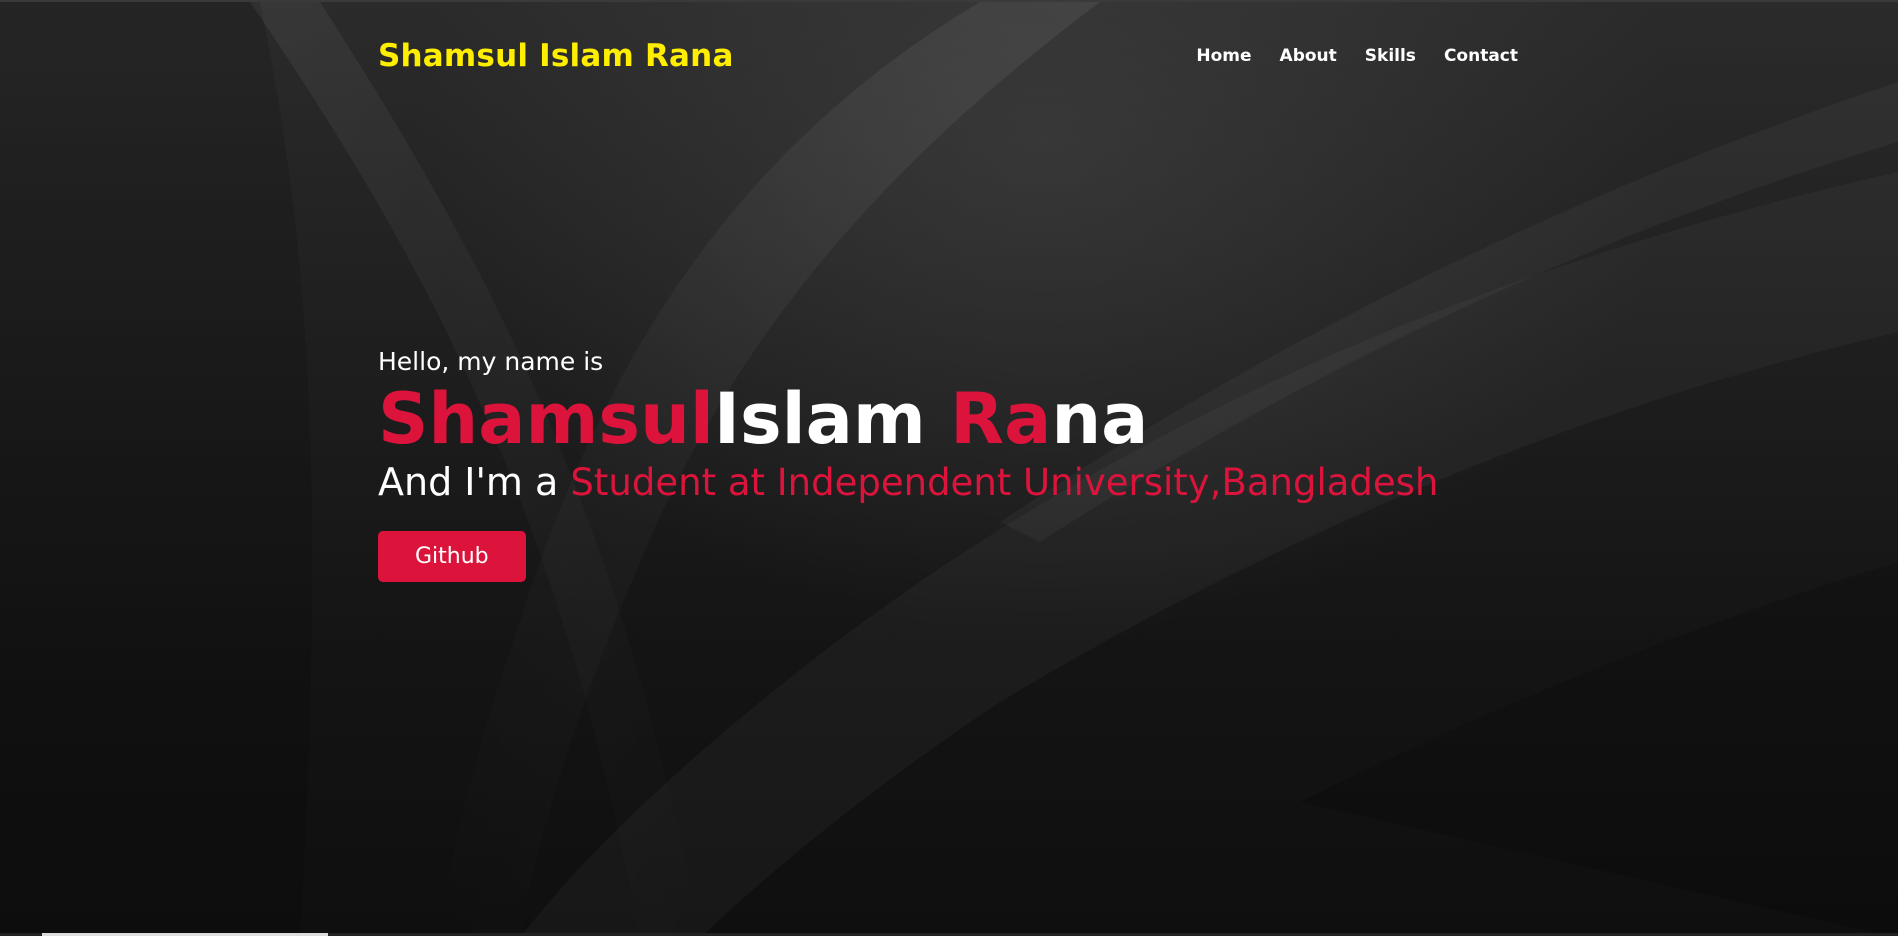 The image size is (1898, 936). What do you see at coordinates (1308, 56) in the screenshot?
I see `nav-item-about: About` at bounding box center [1308, 56].